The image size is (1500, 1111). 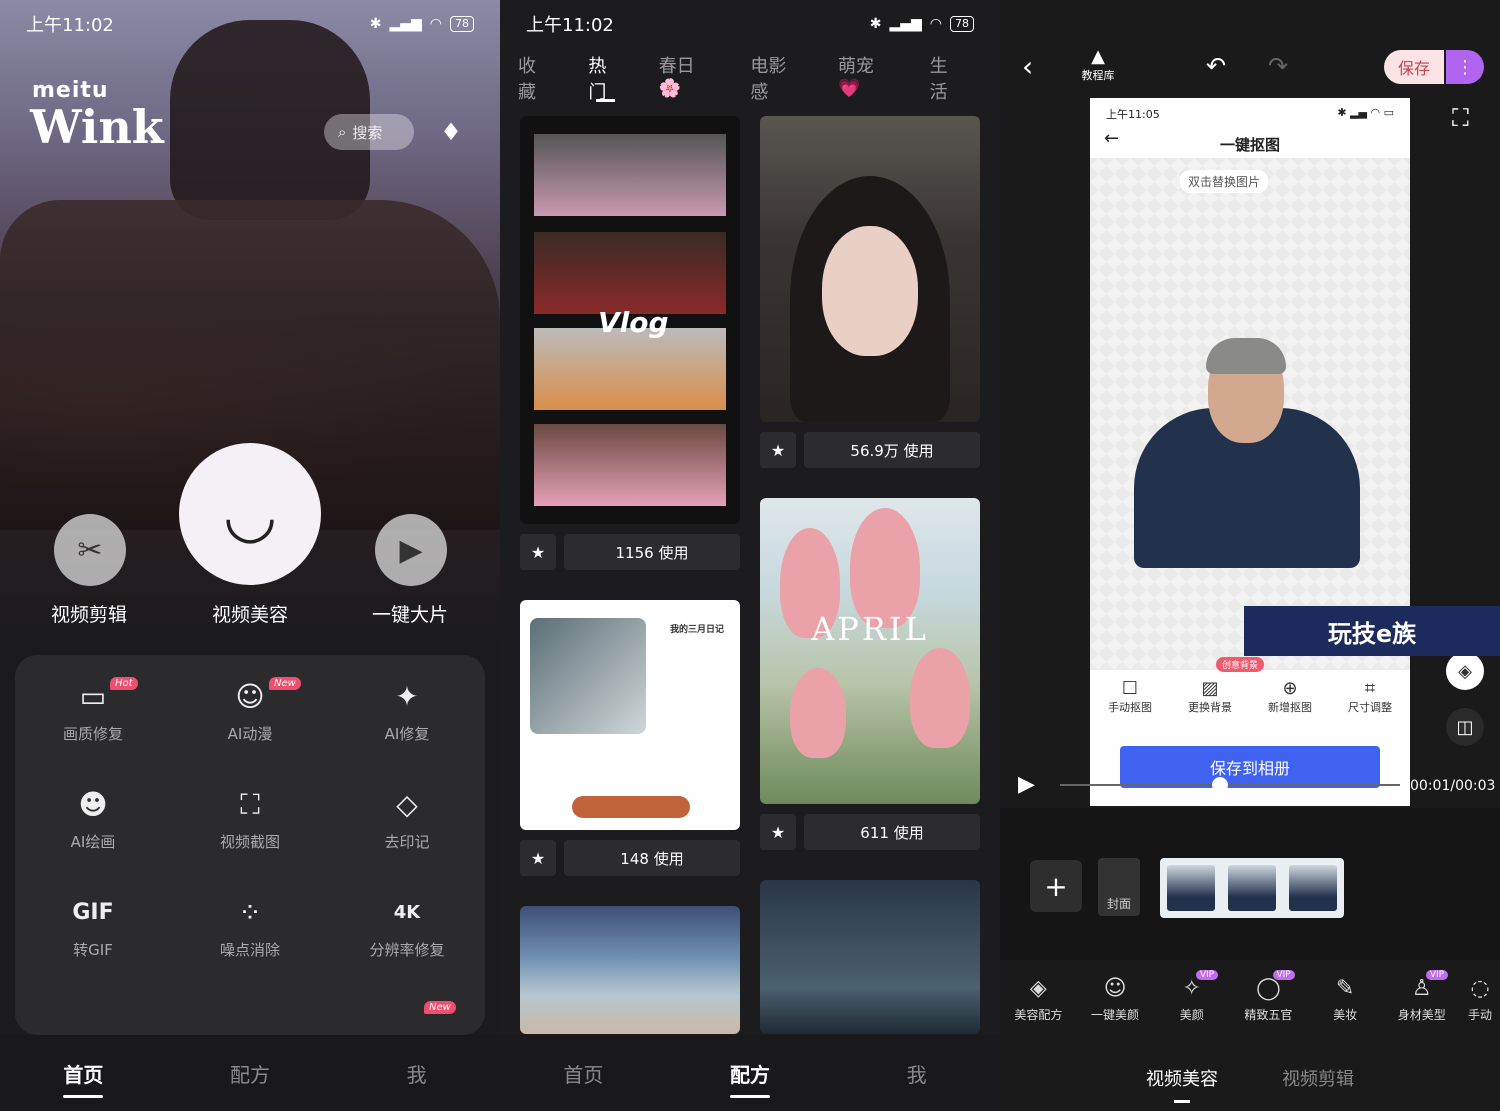 What do you see at coordinates (535, 77) in the screenshot?
I see `tab-favorites: 收藏` at bounding box center [535, 77].